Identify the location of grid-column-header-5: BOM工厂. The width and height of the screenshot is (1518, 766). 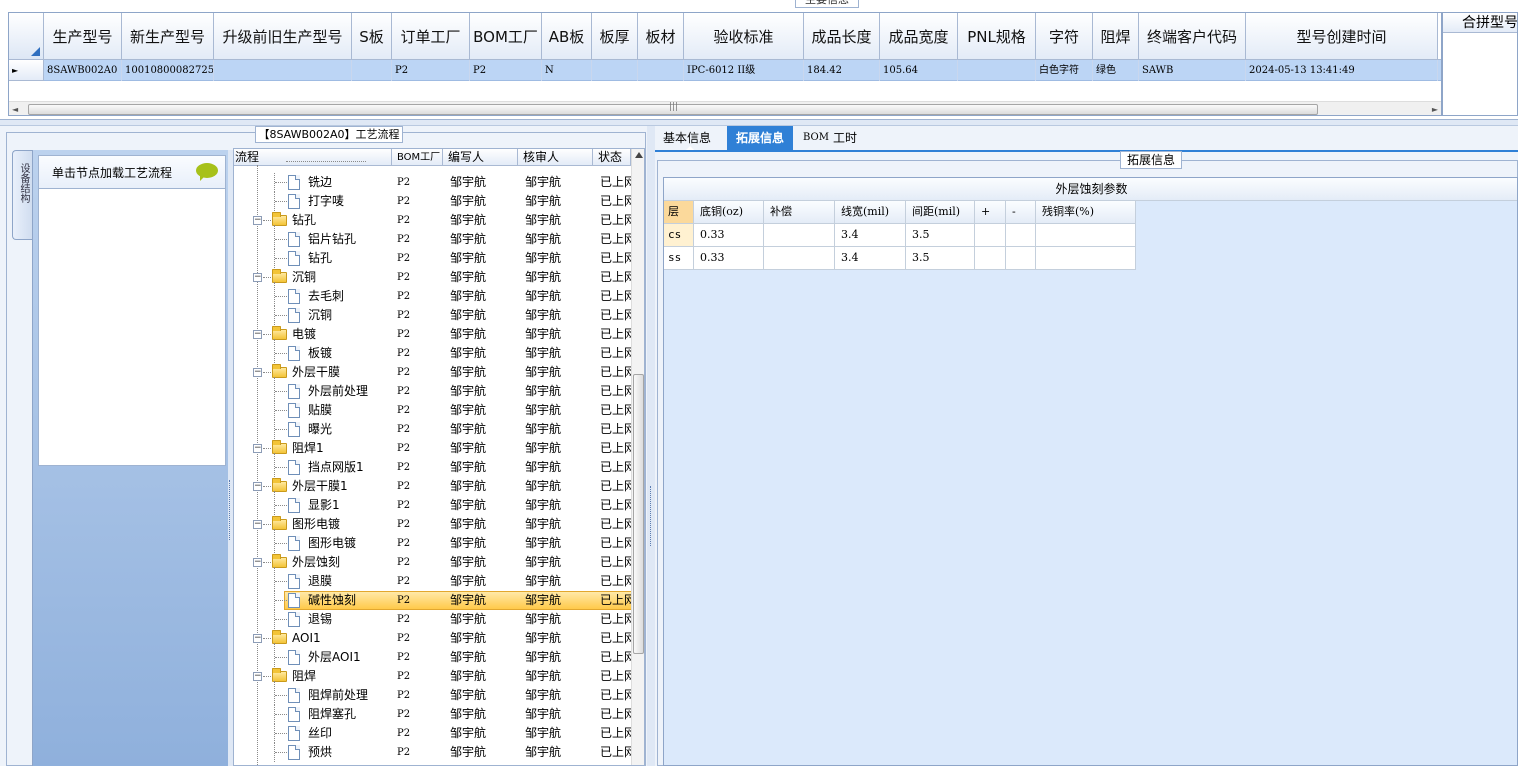
(506, 36).